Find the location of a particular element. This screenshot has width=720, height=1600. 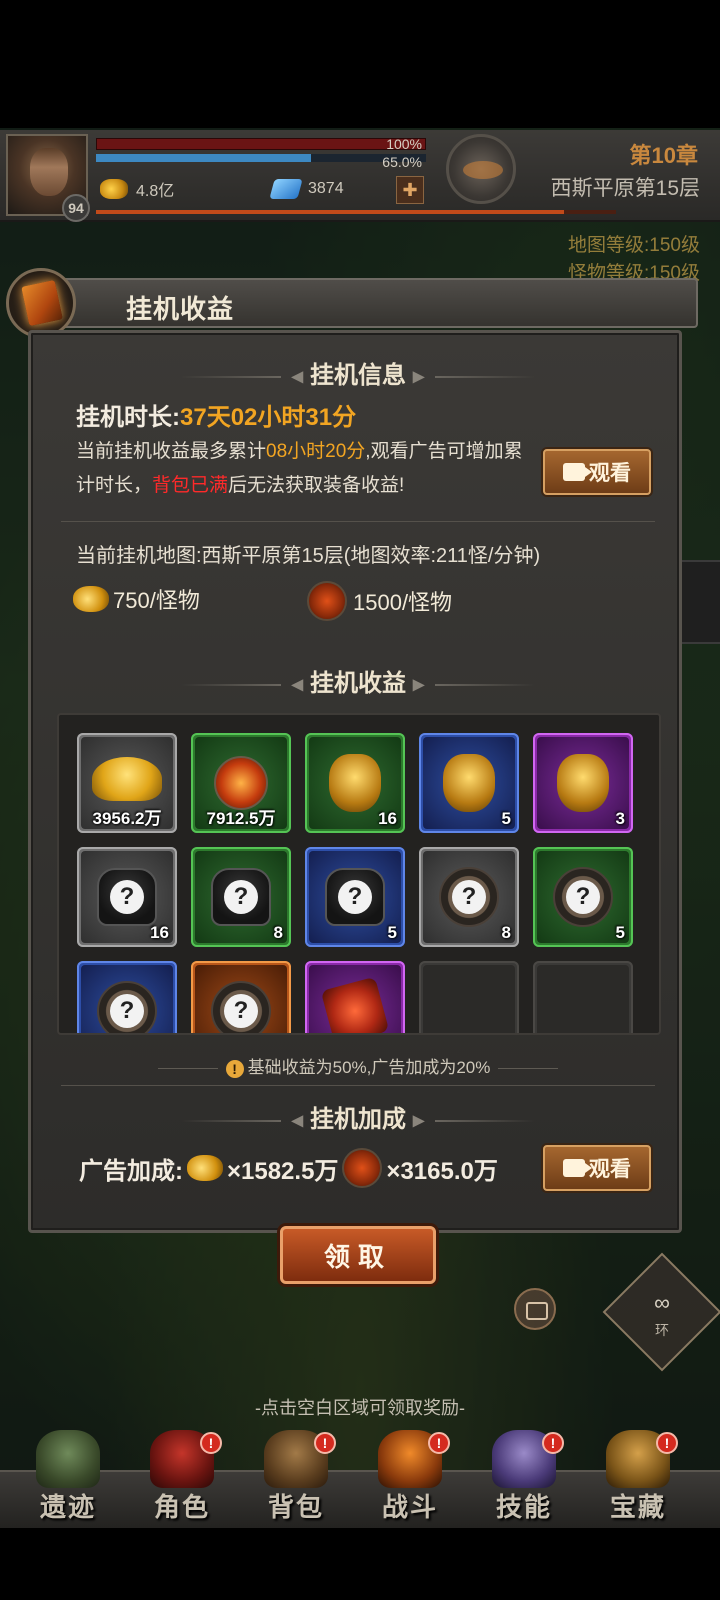

chapter-title: 第10章 is located at coordinates (663, 155).